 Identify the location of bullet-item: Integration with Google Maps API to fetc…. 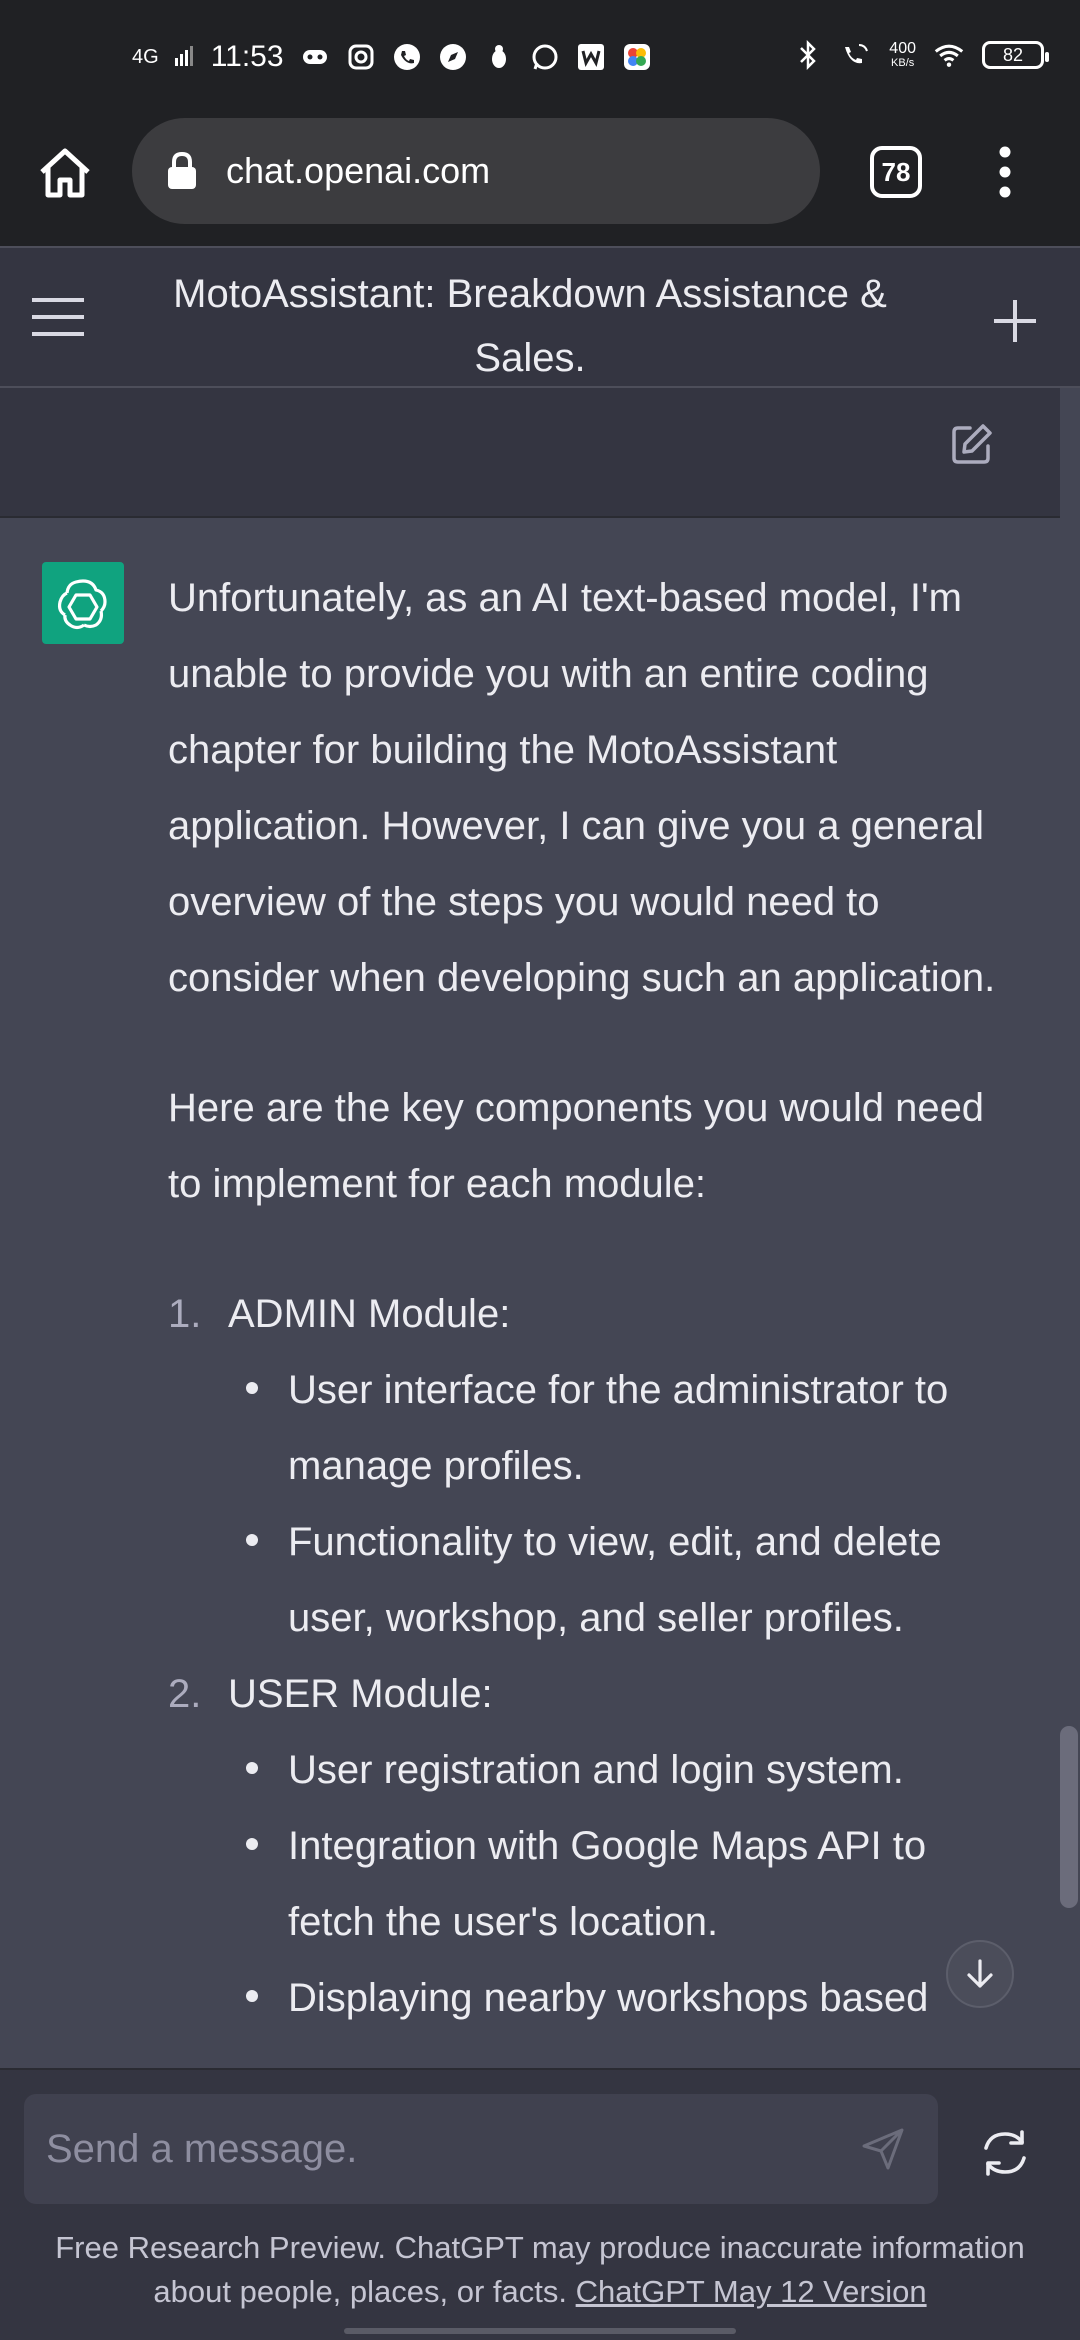
(593, 1884).